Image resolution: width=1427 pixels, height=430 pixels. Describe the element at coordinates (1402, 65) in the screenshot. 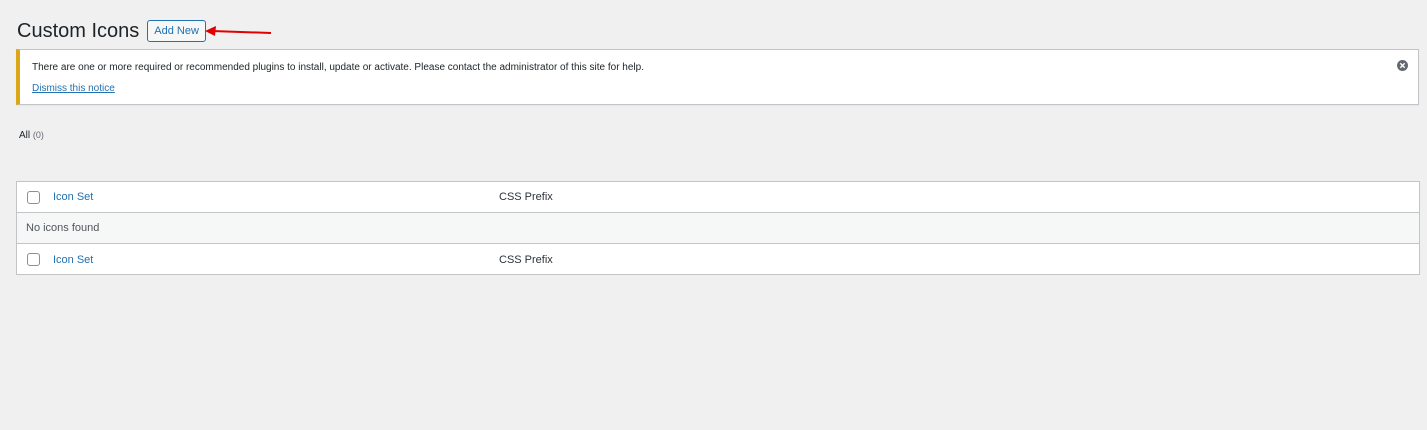

I see `close-circle-icon` at that location.